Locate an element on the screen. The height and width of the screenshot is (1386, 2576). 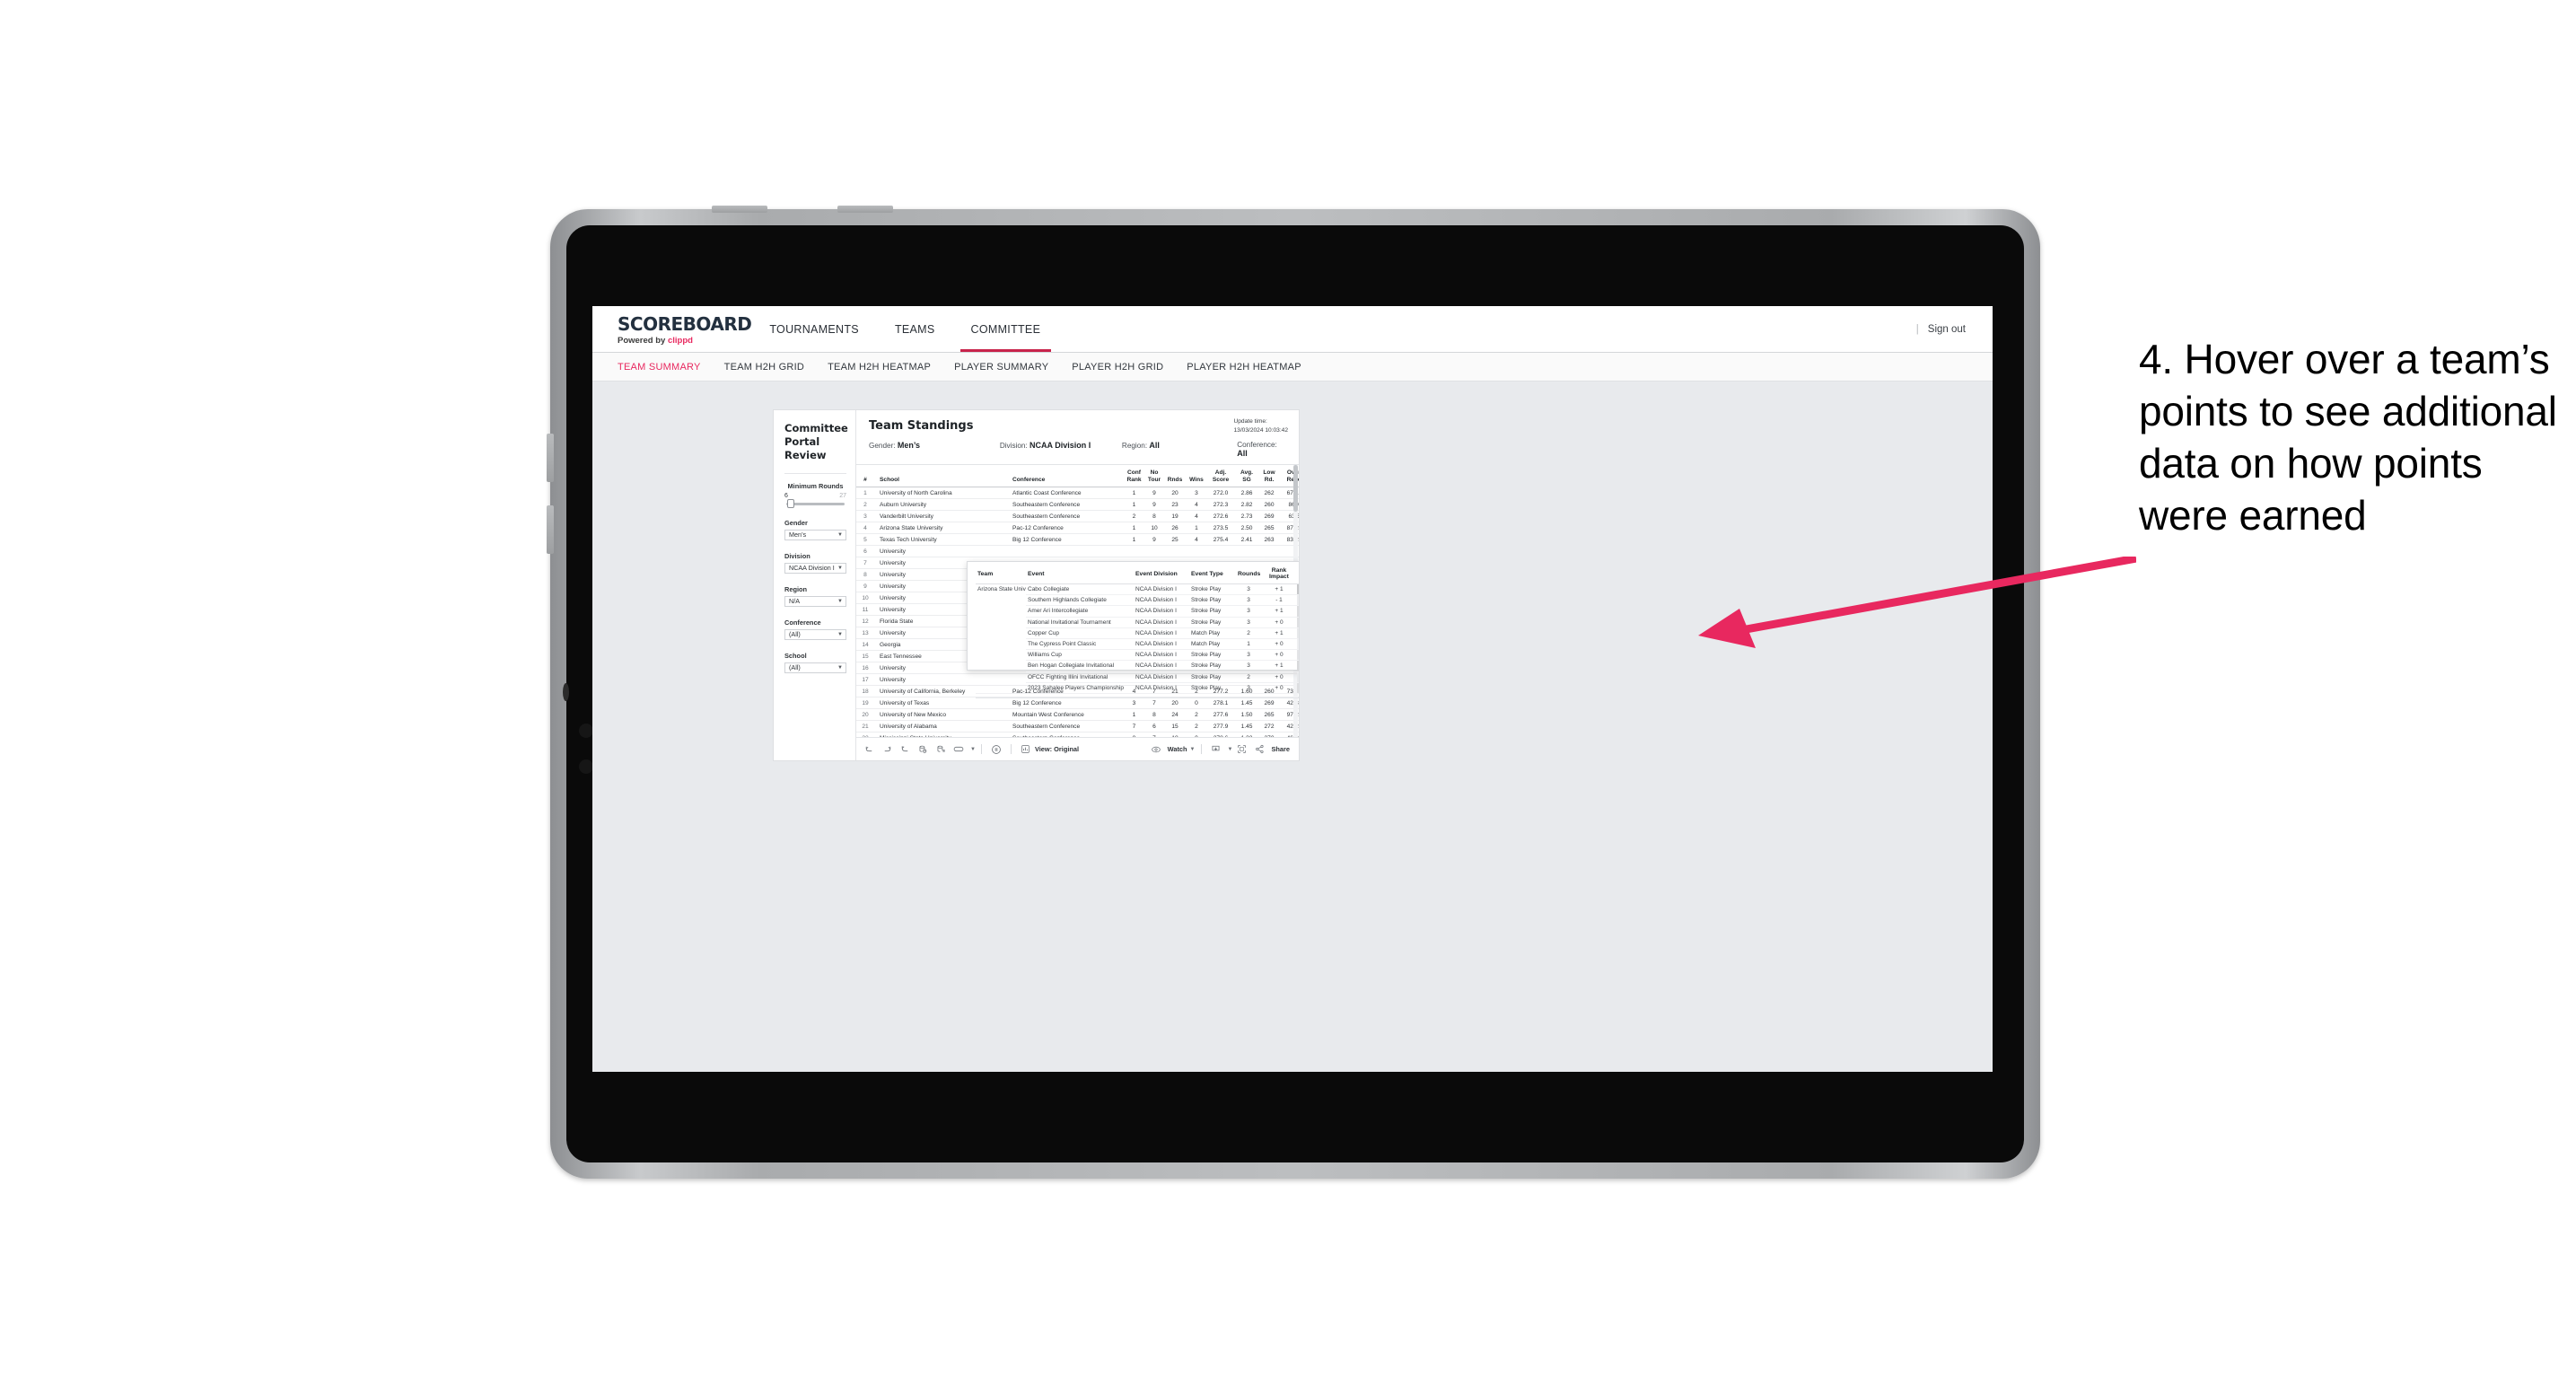
col-header-school: School is located at coordinates (940, 477).